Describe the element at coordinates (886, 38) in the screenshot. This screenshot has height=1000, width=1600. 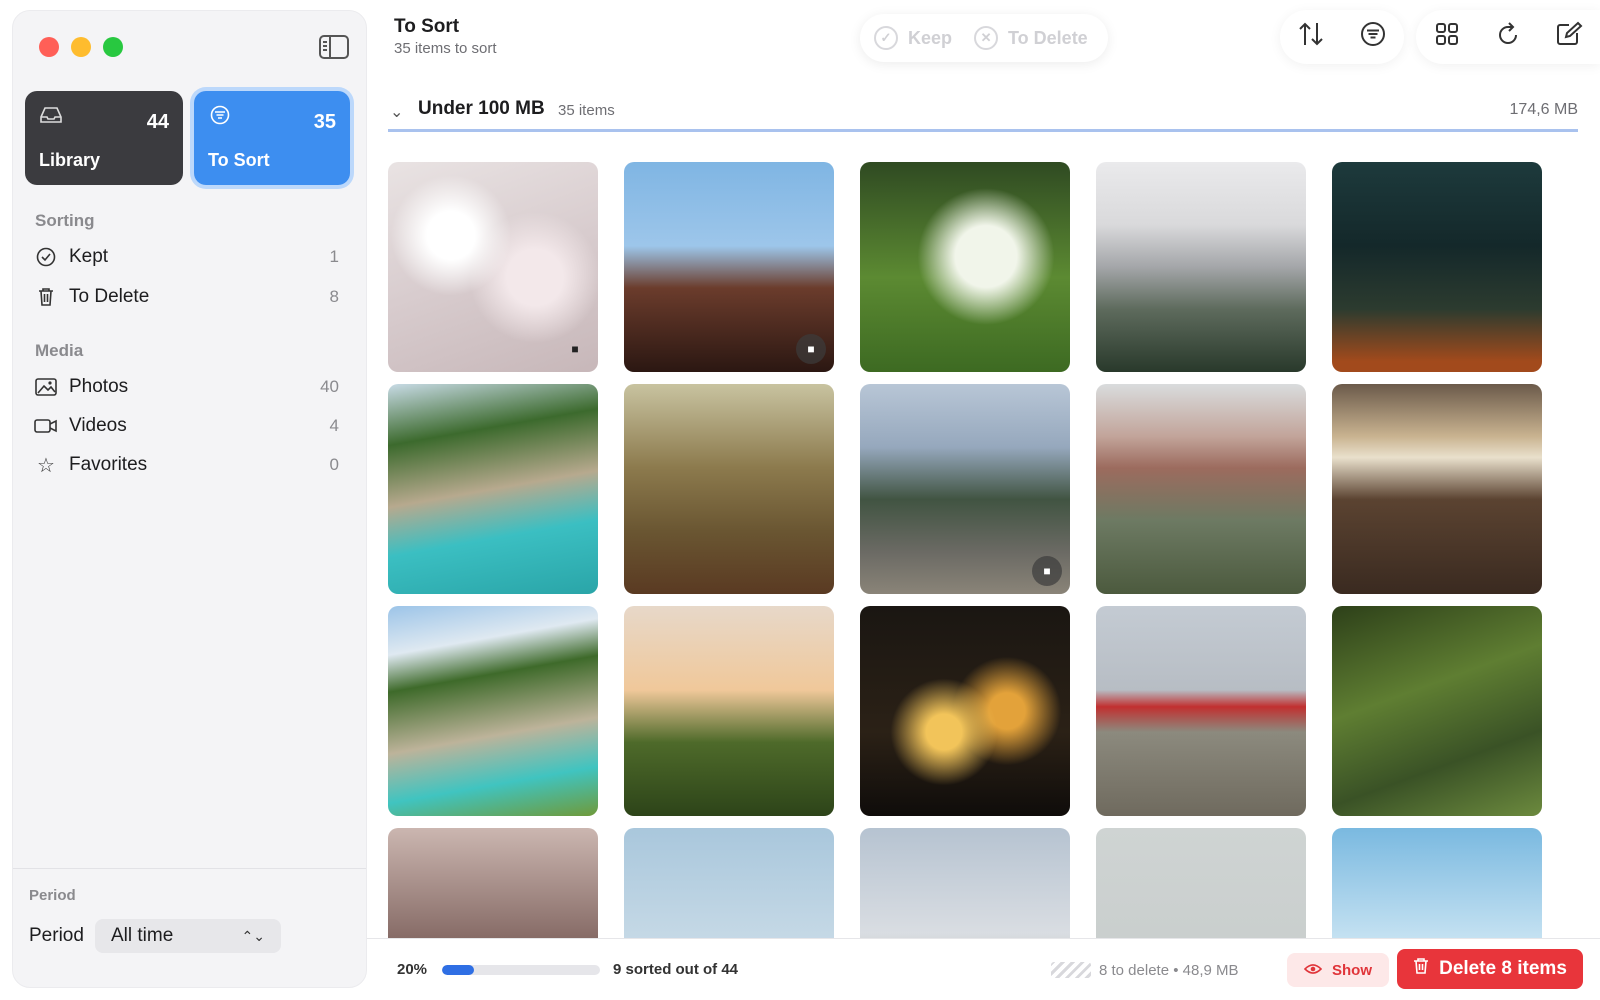
I see `checkmark-icon: ✓` at that location.